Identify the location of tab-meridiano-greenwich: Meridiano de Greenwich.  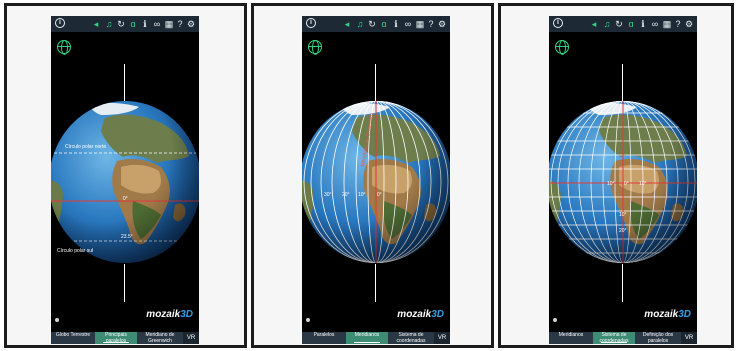
(160, 338).